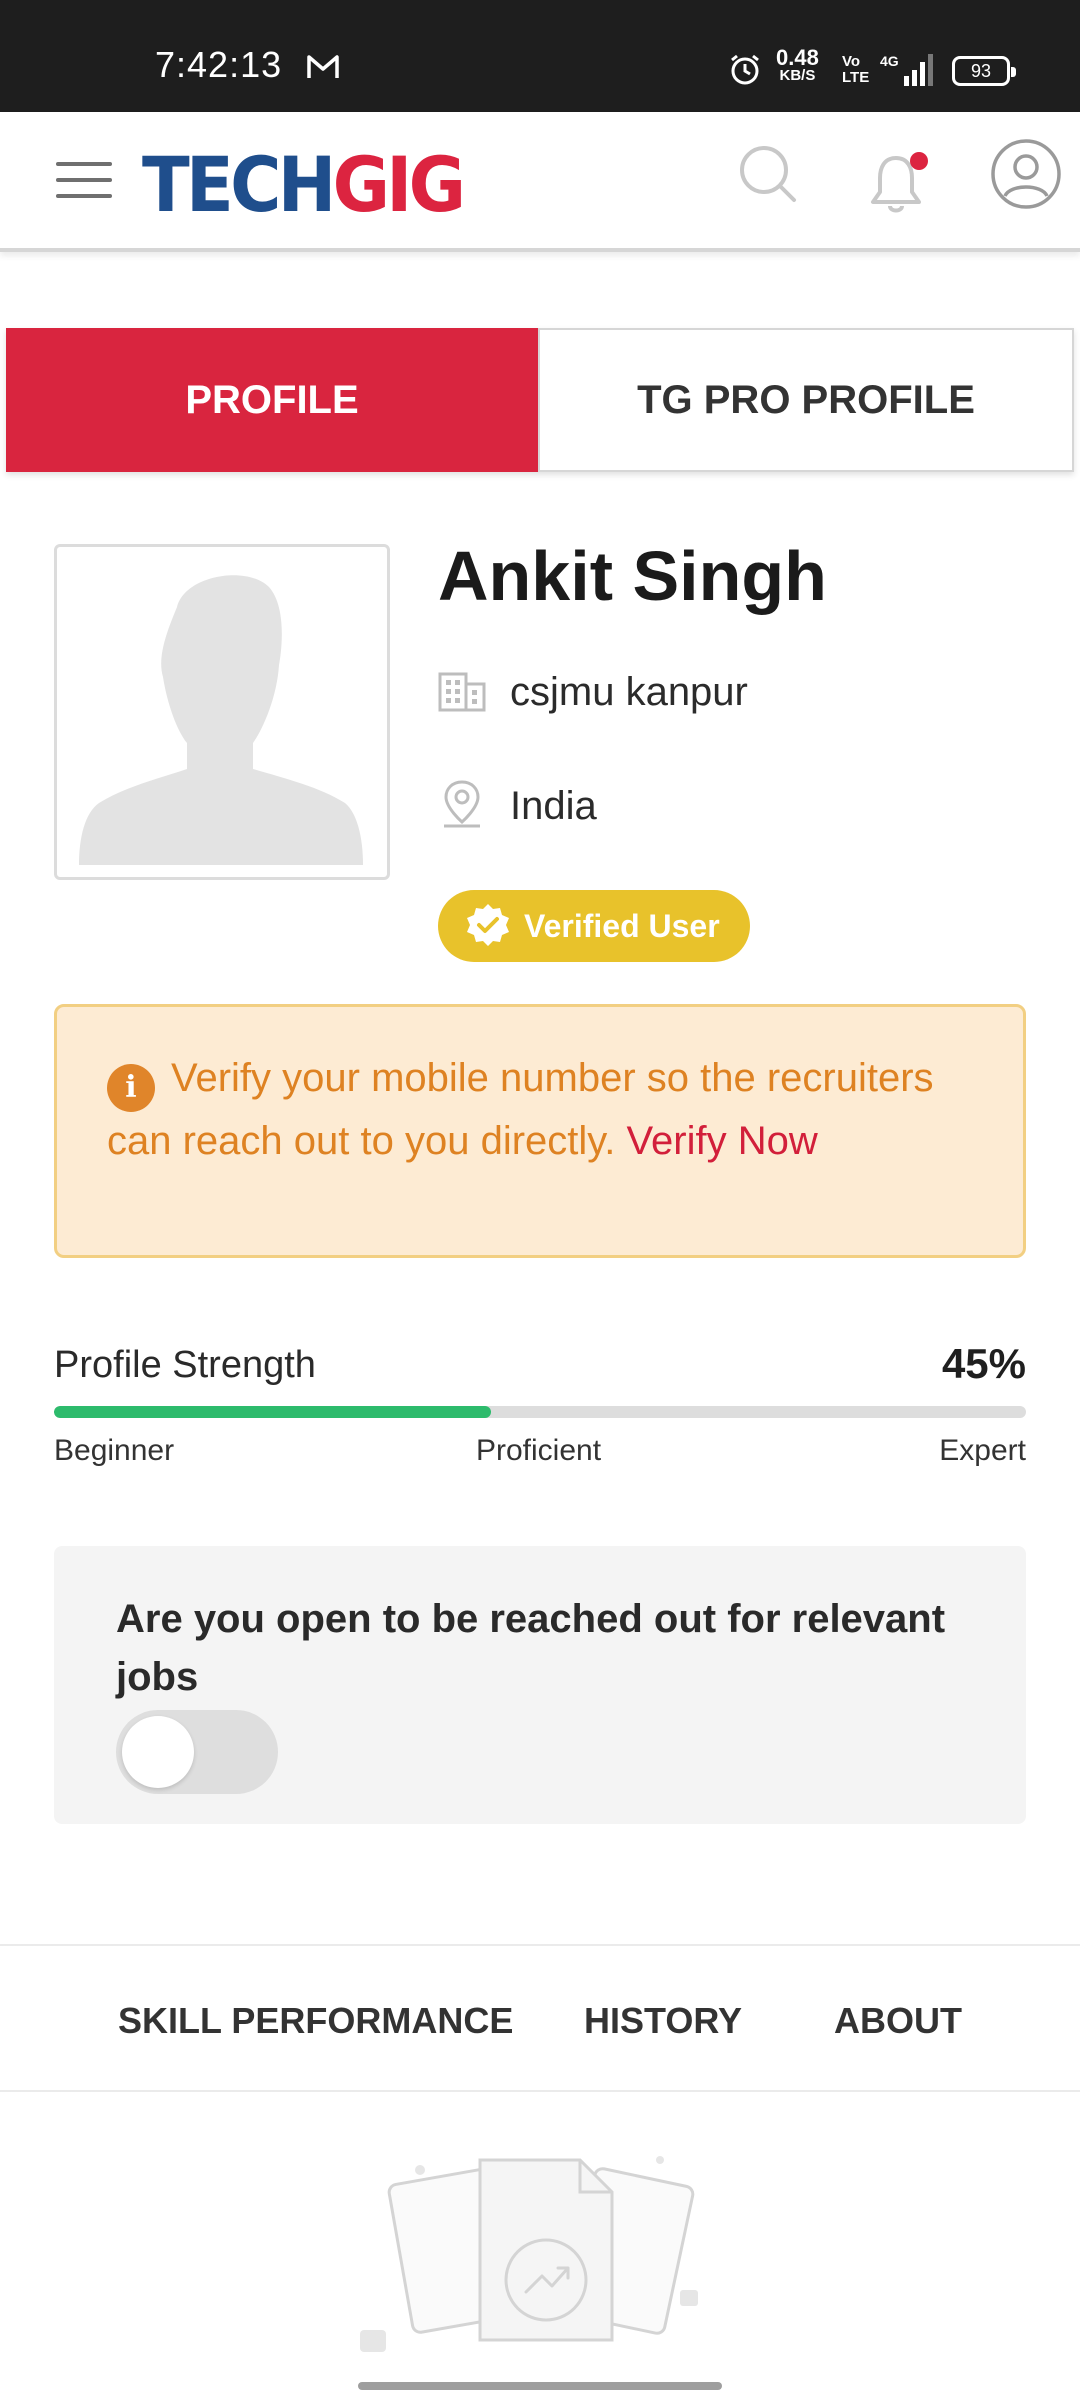 The image size is (1080, 2400). Describe the element at coordinates (114, 1450) in the screenshot. I see `level-beginner: Beginner` at that location.